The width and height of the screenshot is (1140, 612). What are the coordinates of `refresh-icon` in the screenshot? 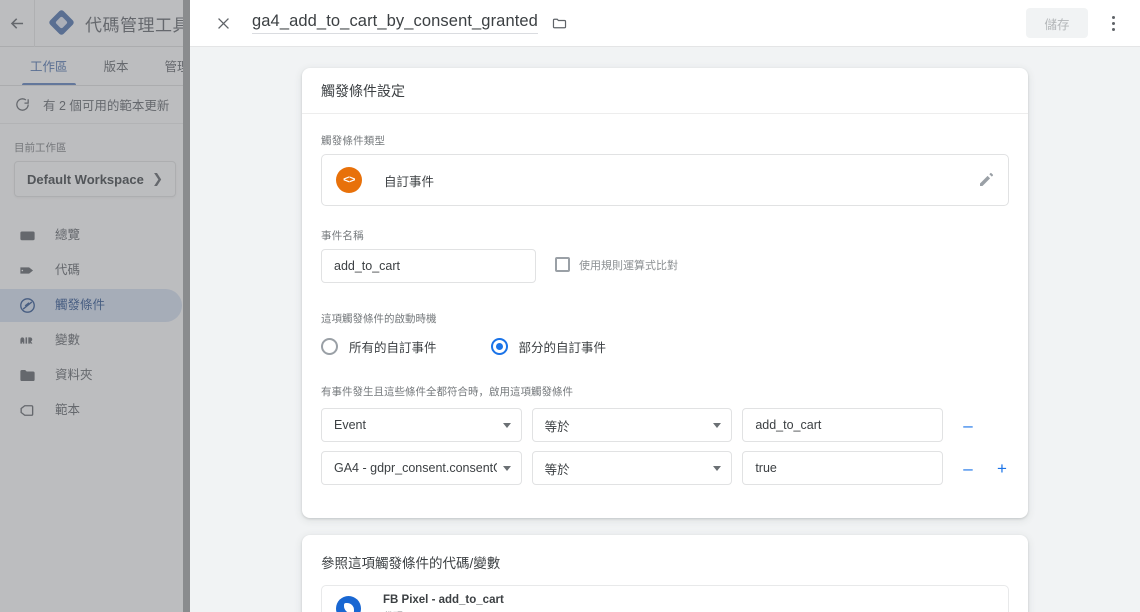 It's located at (22, 104).